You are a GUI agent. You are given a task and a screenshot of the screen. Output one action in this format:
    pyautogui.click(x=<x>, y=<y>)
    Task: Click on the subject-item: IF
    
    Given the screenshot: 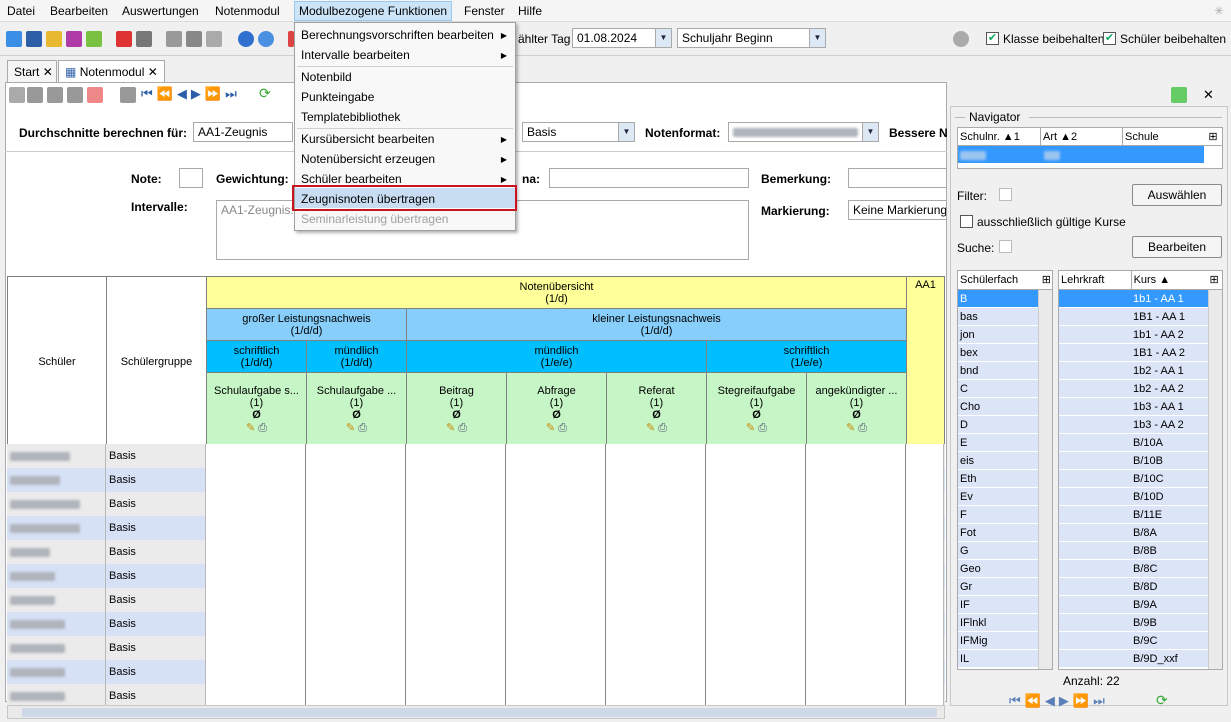 What is the action you would take?
    pyautogui.click(x=998, y=605)
    